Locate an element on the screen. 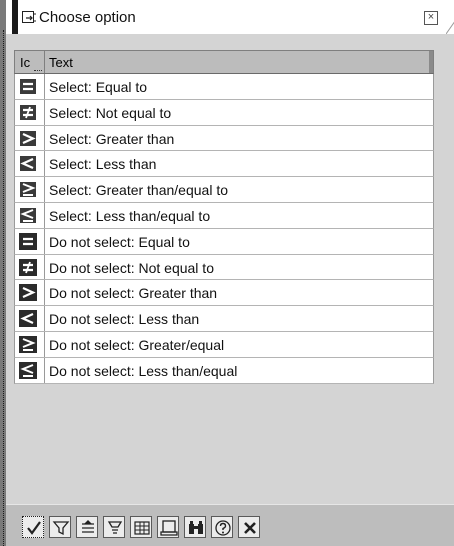 The image size is (454, 546). table-row: Do not select: Greater/equal is located at coordinates (224, 344).